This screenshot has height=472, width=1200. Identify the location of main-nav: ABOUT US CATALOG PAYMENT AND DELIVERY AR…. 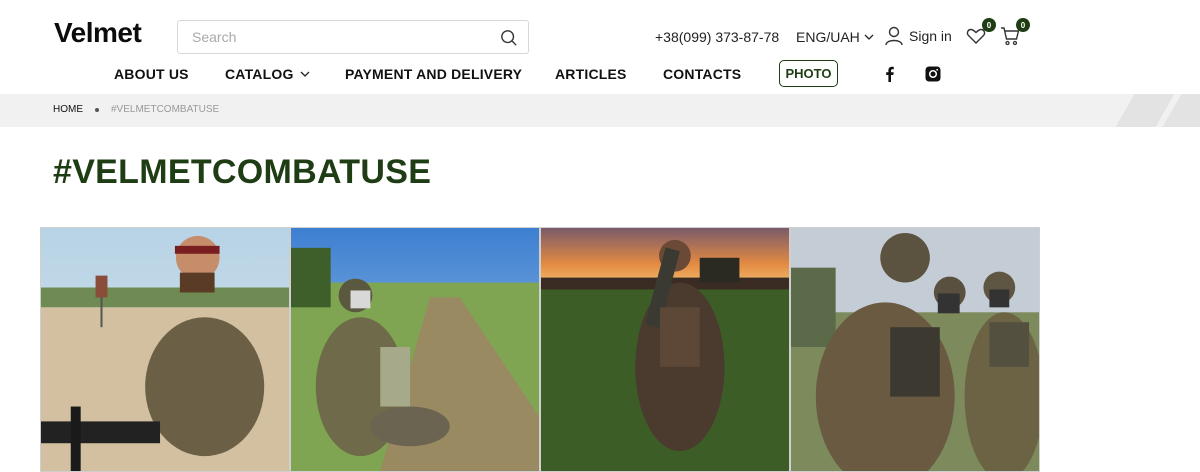
(600, 75).